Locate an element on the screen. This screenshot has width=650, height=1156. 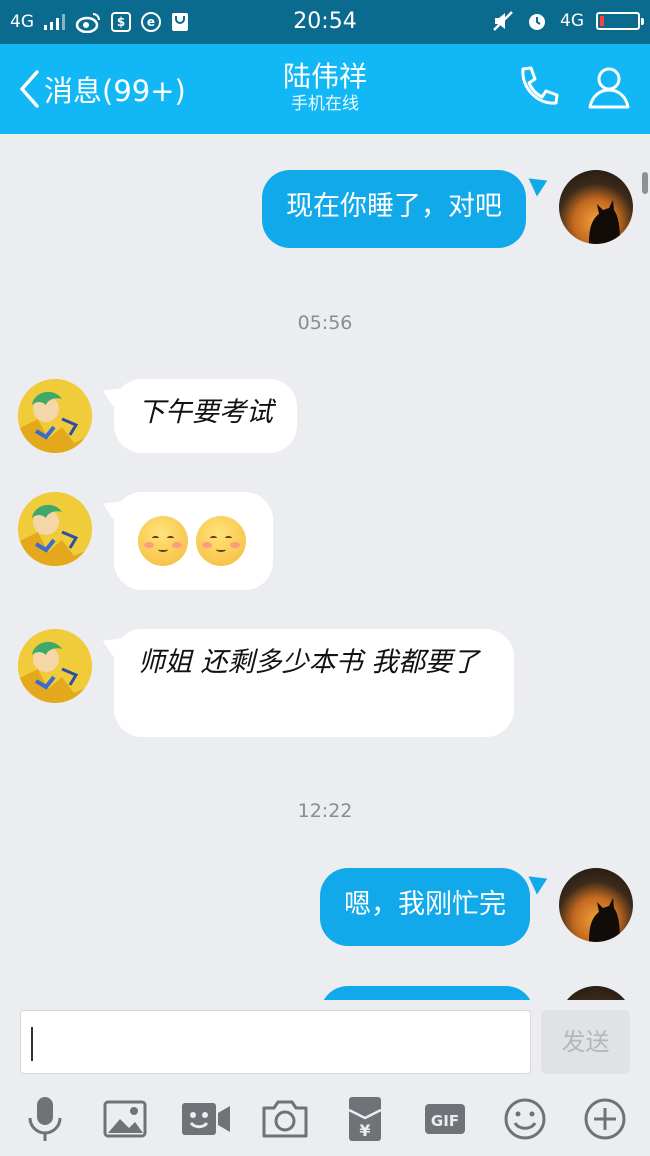
red-packet-button: ¥ is located at coordinates (365, 1119).